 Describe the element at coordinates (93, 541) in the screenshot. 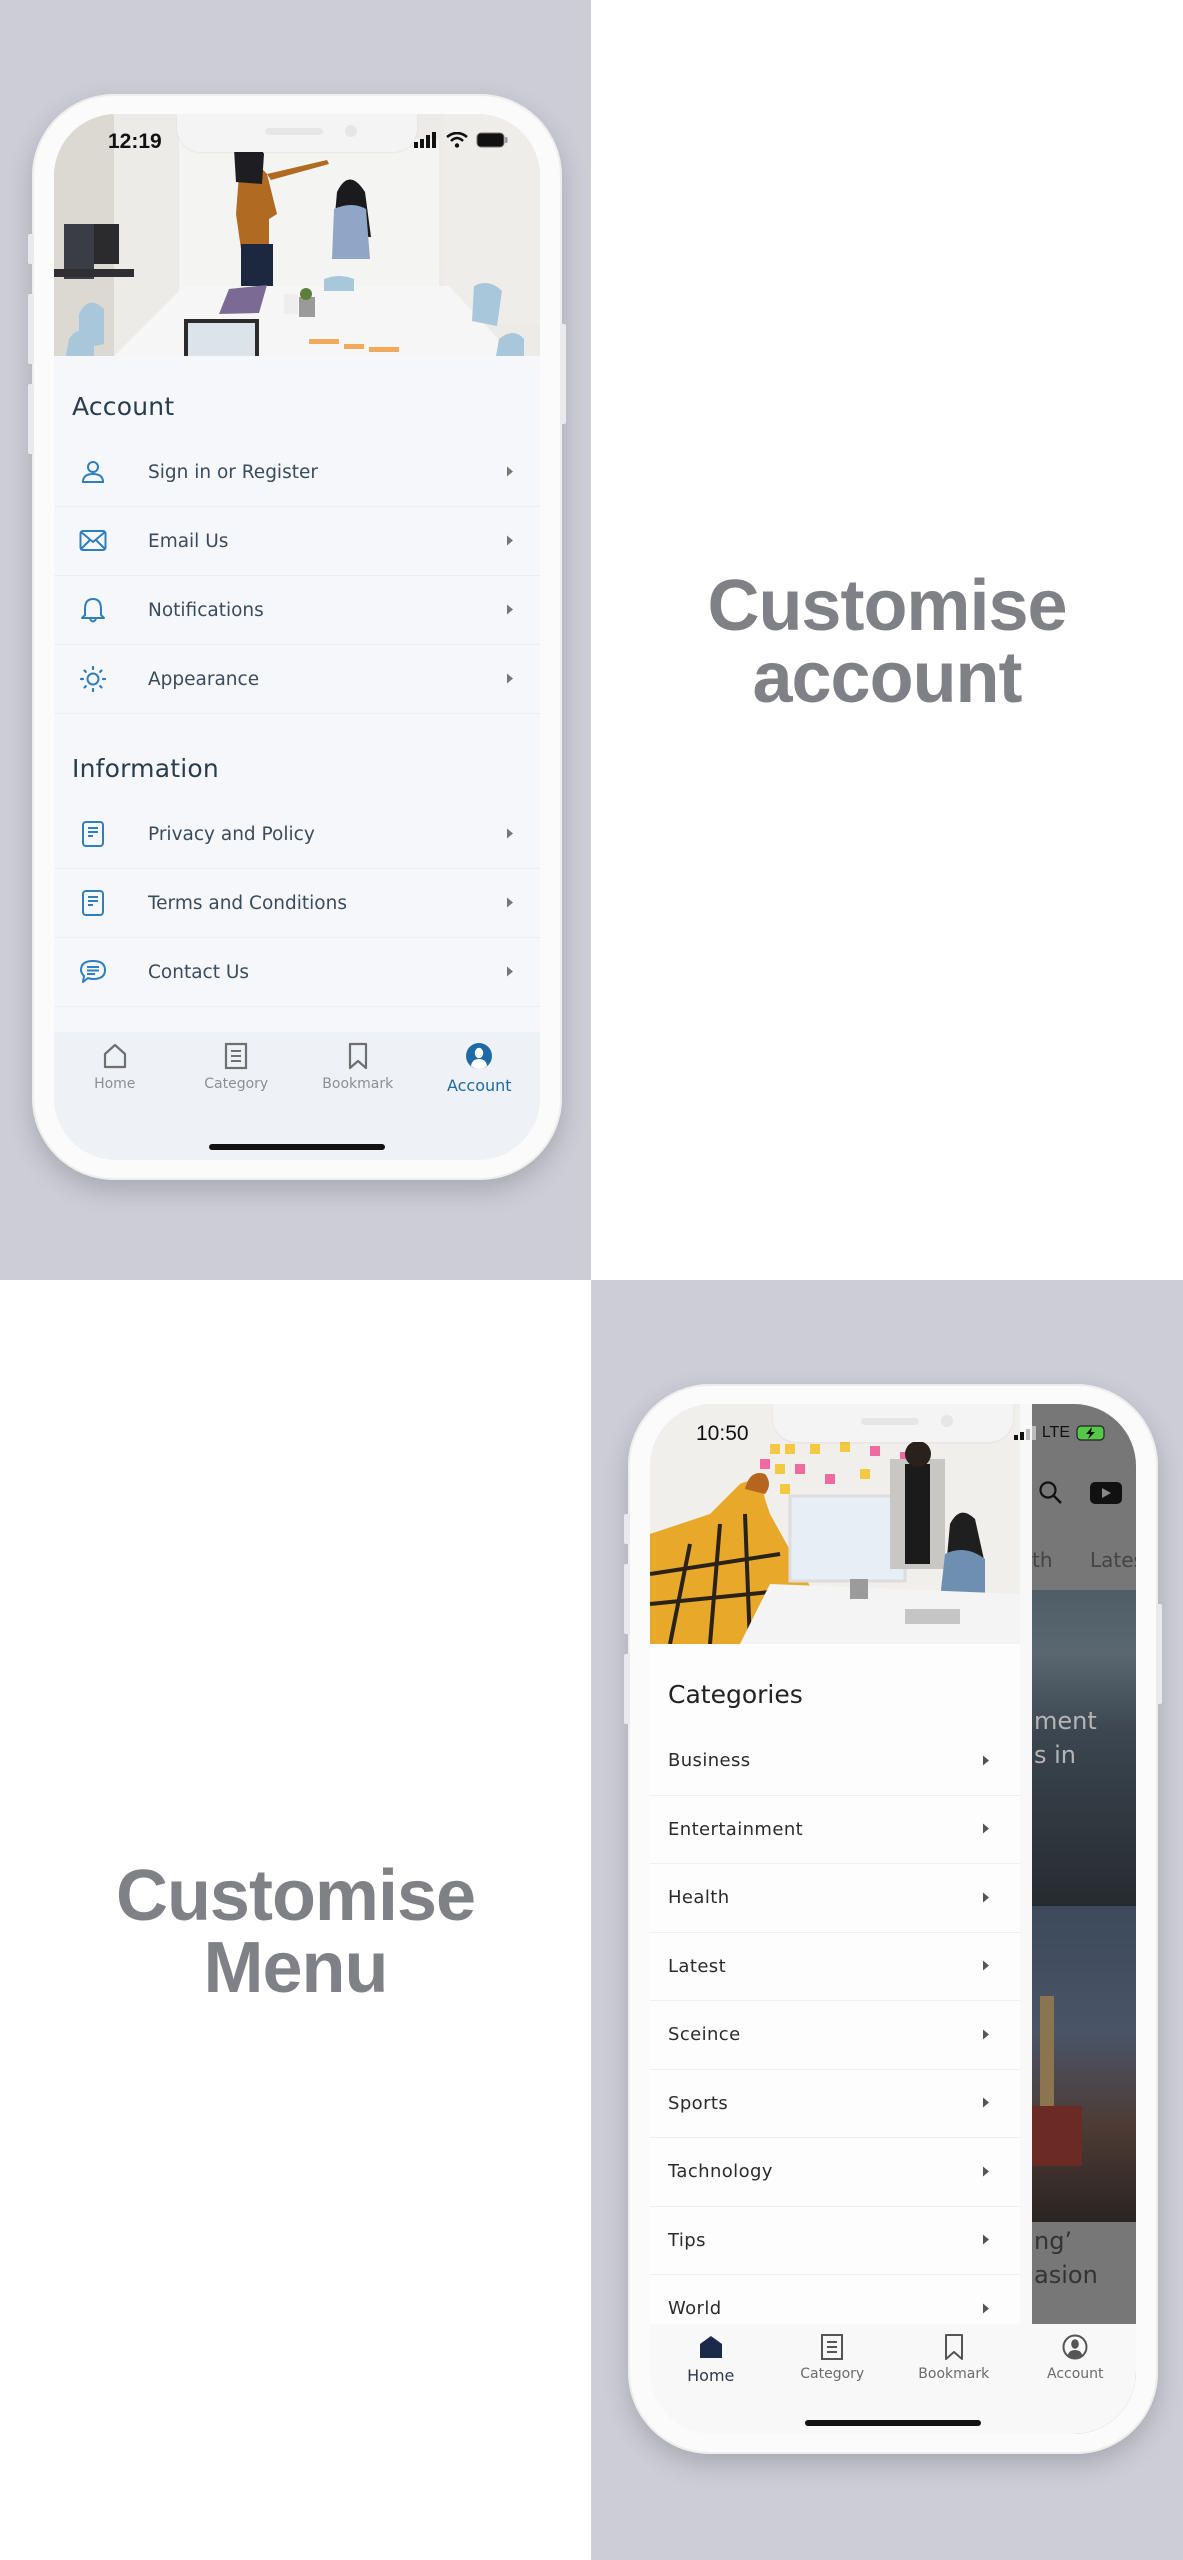

I see `mail-icon` at that location.